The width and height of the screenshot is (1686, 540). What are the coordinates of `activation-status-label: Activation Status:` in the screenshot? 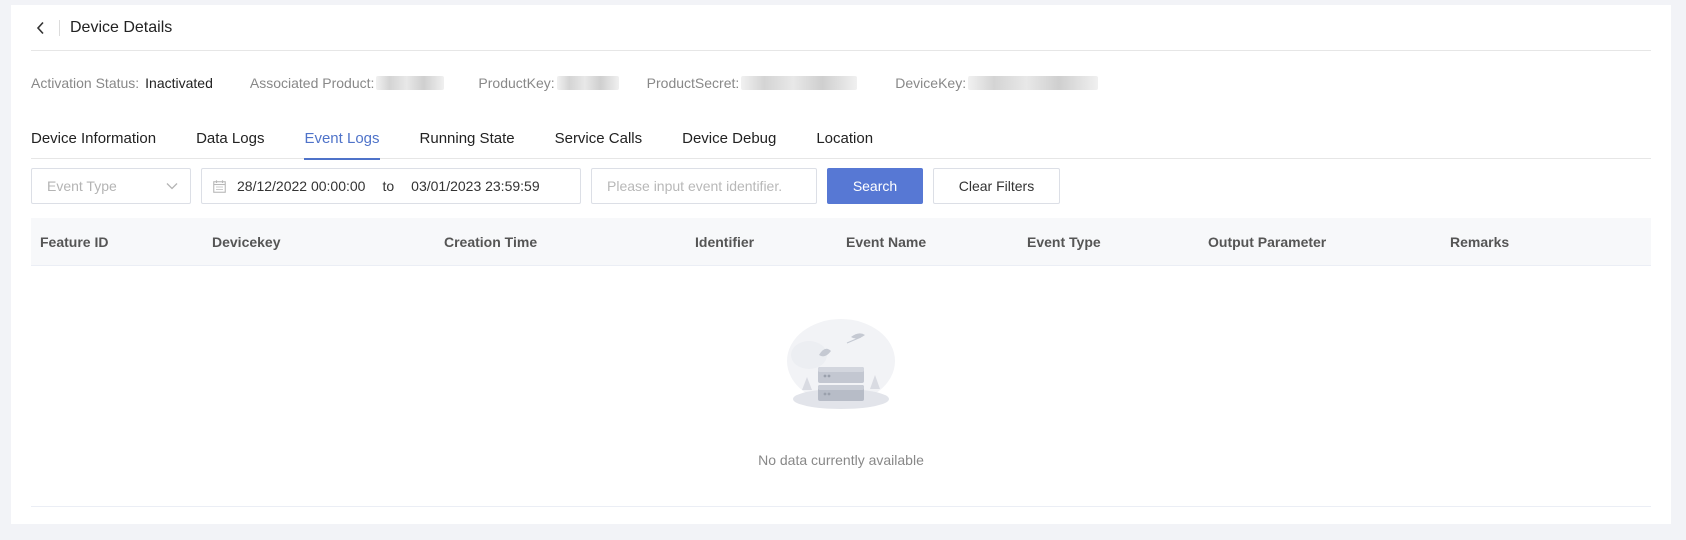 It's located at (85, 83).